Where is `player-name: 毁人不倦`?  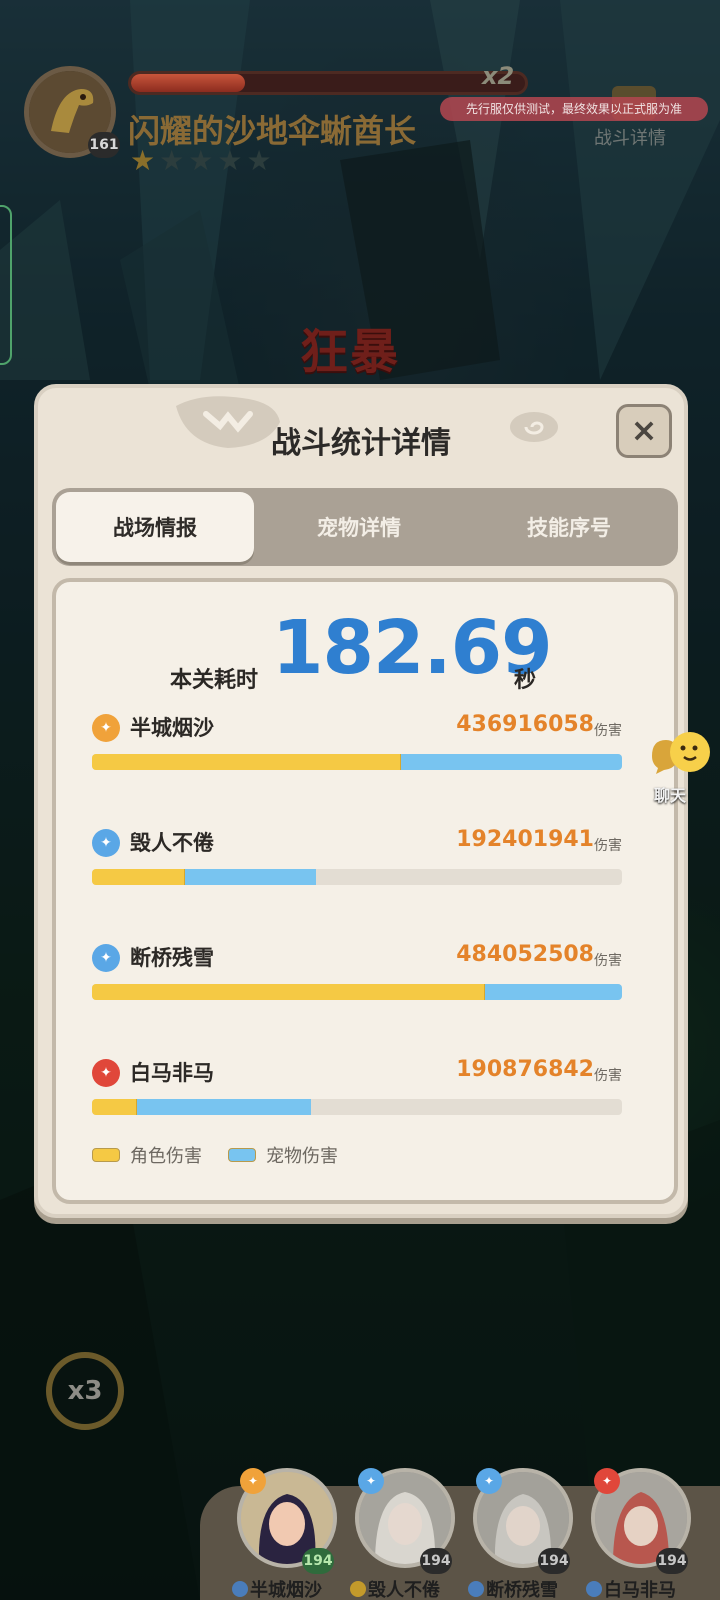
player-name: 毁人不倦 is located at coordinates (172, 843).